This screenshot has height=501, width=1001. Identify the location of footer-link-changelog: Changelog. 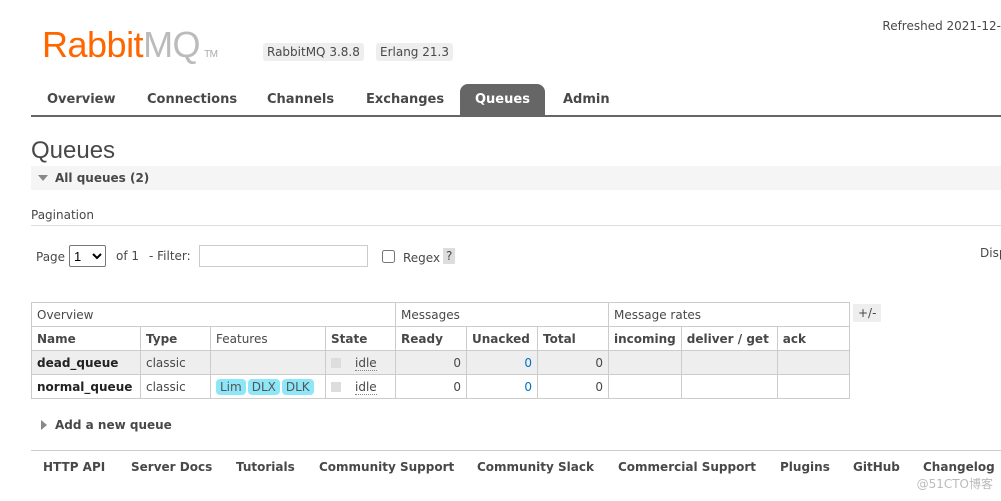
(959, 467).